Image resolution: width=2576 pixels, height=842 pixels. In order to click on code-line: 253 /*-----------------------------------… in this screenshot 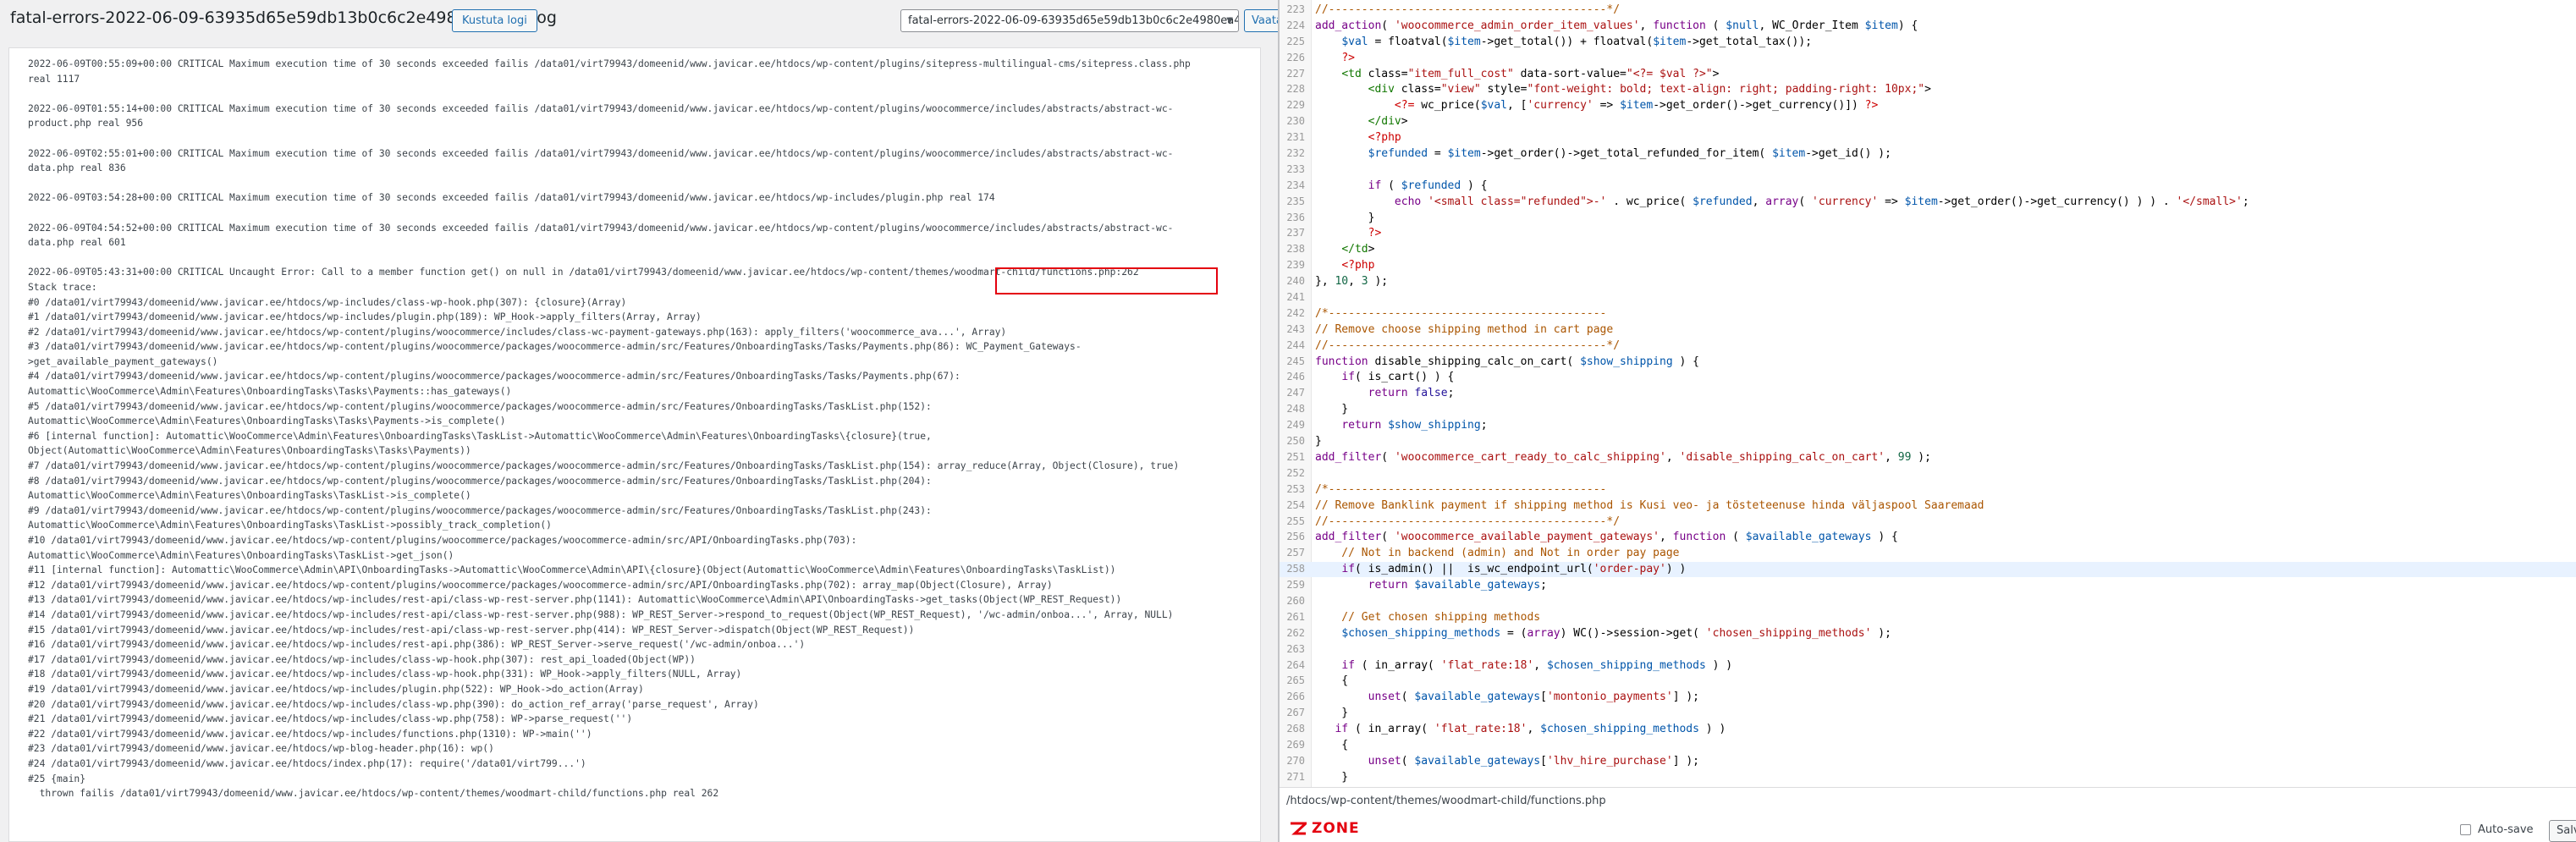, I will do `click(1928, 490)`.